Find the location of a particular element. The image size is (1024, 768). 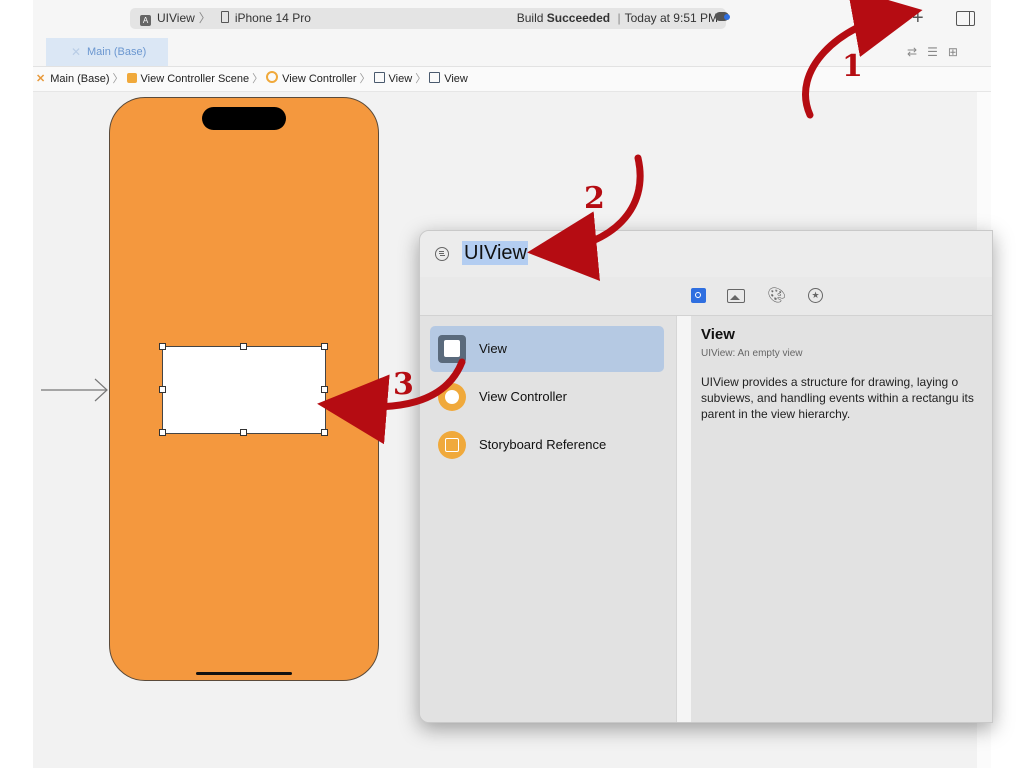

annotation-label-2: 2 is located at coordinates (594, 198).